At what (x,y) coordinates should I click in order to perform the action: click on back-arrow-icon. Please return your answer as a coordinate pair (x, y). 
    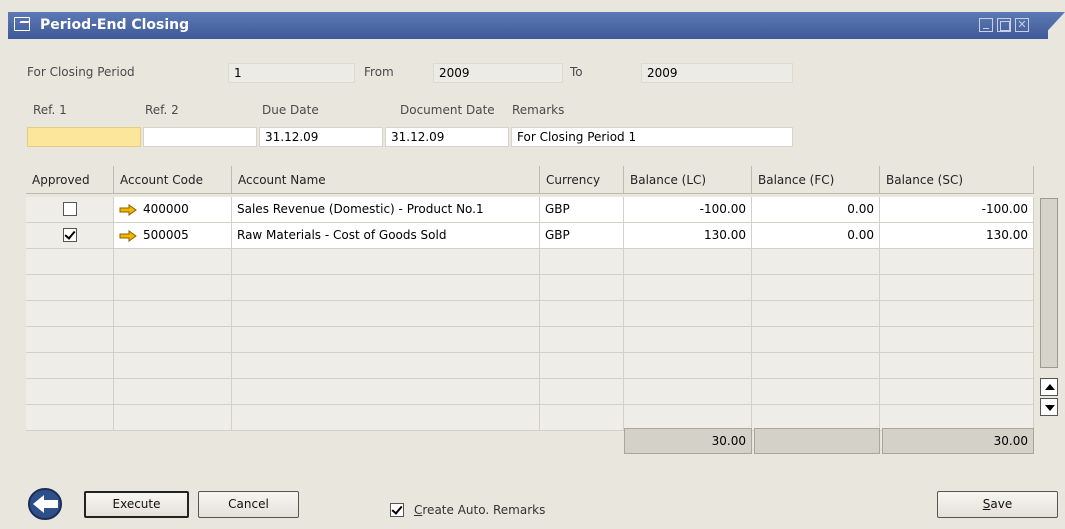
    Looking at the image, I should click on (47, 504).